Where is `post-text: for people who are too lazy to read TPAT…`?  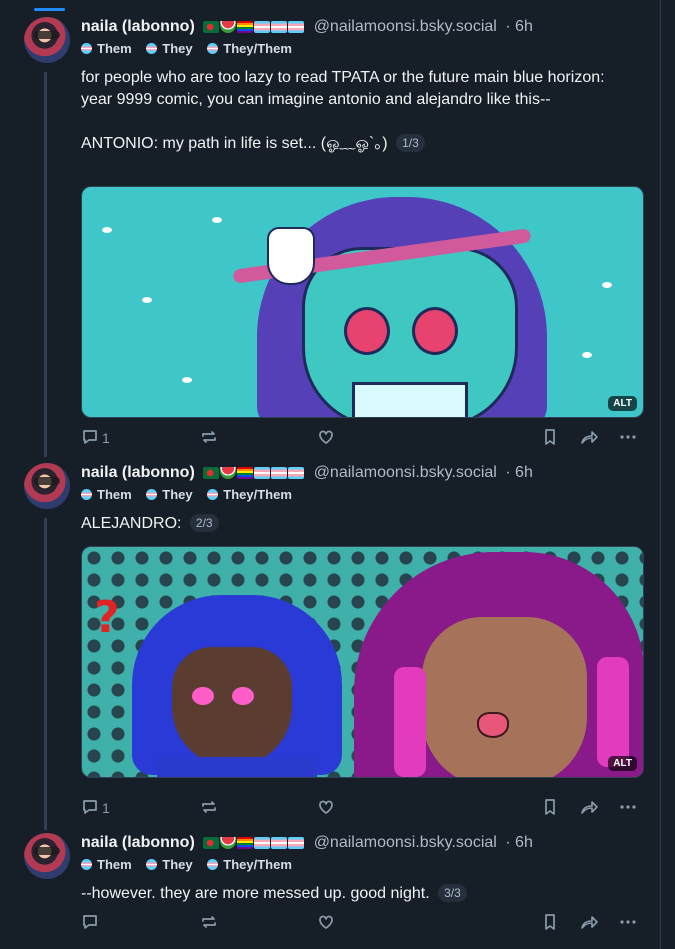 post-text: for people who are too lazy to read TPAT… is located at coordinates (343, 110).